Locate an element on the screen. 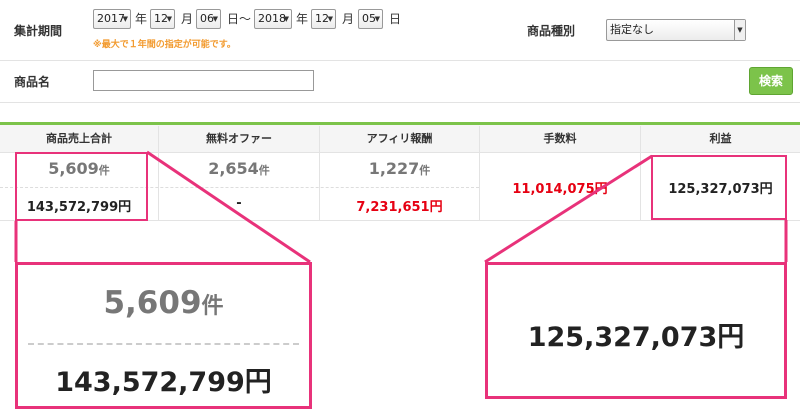 This screenshot has height=412, width=800. zoom-sales-count: 5,609件 is located at coordinates (163, 303).